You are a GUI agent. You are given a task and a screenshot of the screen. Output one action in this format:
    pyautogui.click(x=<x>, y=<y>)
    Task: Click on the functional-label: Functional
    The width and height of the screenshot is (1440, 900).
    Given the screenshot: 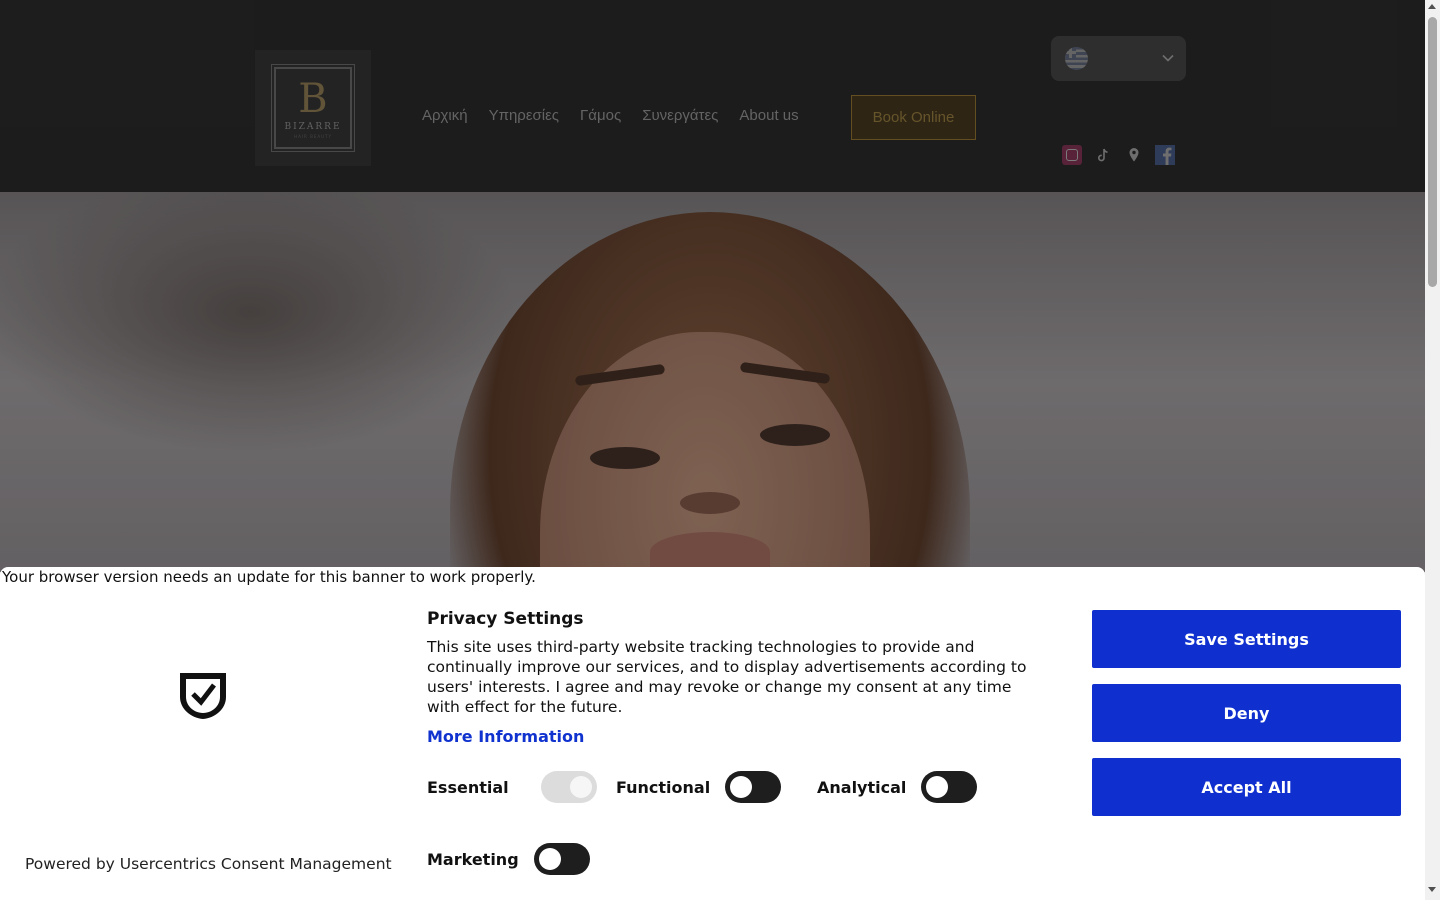 What is the action you would take?
    pyautogui.click(x=663, y=787)
    